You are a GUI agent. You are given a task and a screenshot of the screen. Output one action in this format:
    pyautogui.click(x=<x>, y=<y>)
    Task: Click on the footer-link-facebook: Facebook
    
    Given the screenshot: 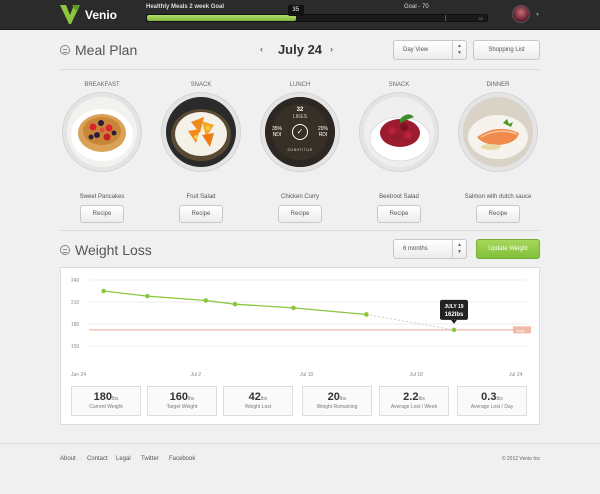 What is the action you would take?
    pyautogui.click(x=182, y=459)
    